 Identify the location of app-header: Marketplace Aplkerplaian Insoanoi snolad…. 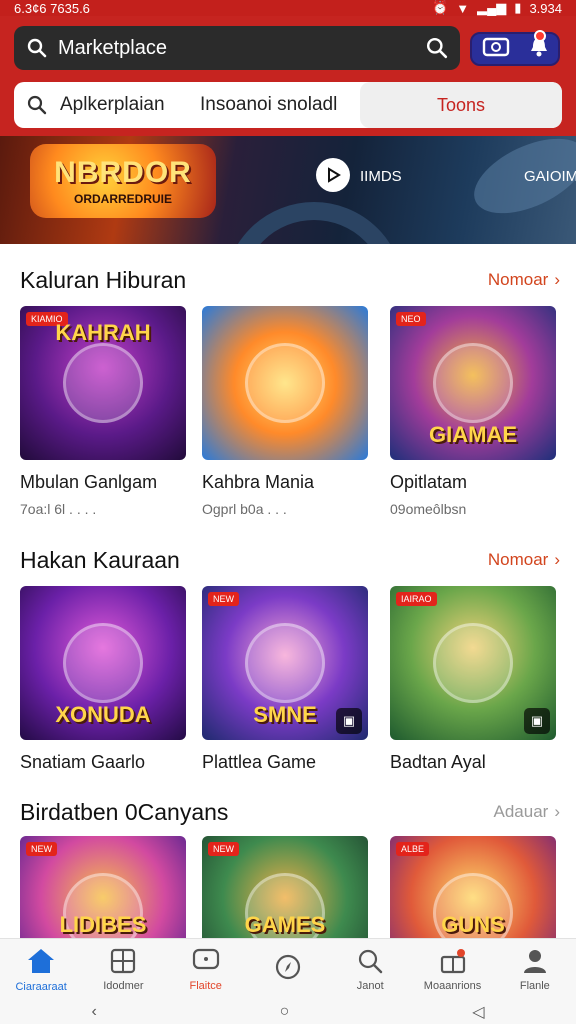
(288, 76).